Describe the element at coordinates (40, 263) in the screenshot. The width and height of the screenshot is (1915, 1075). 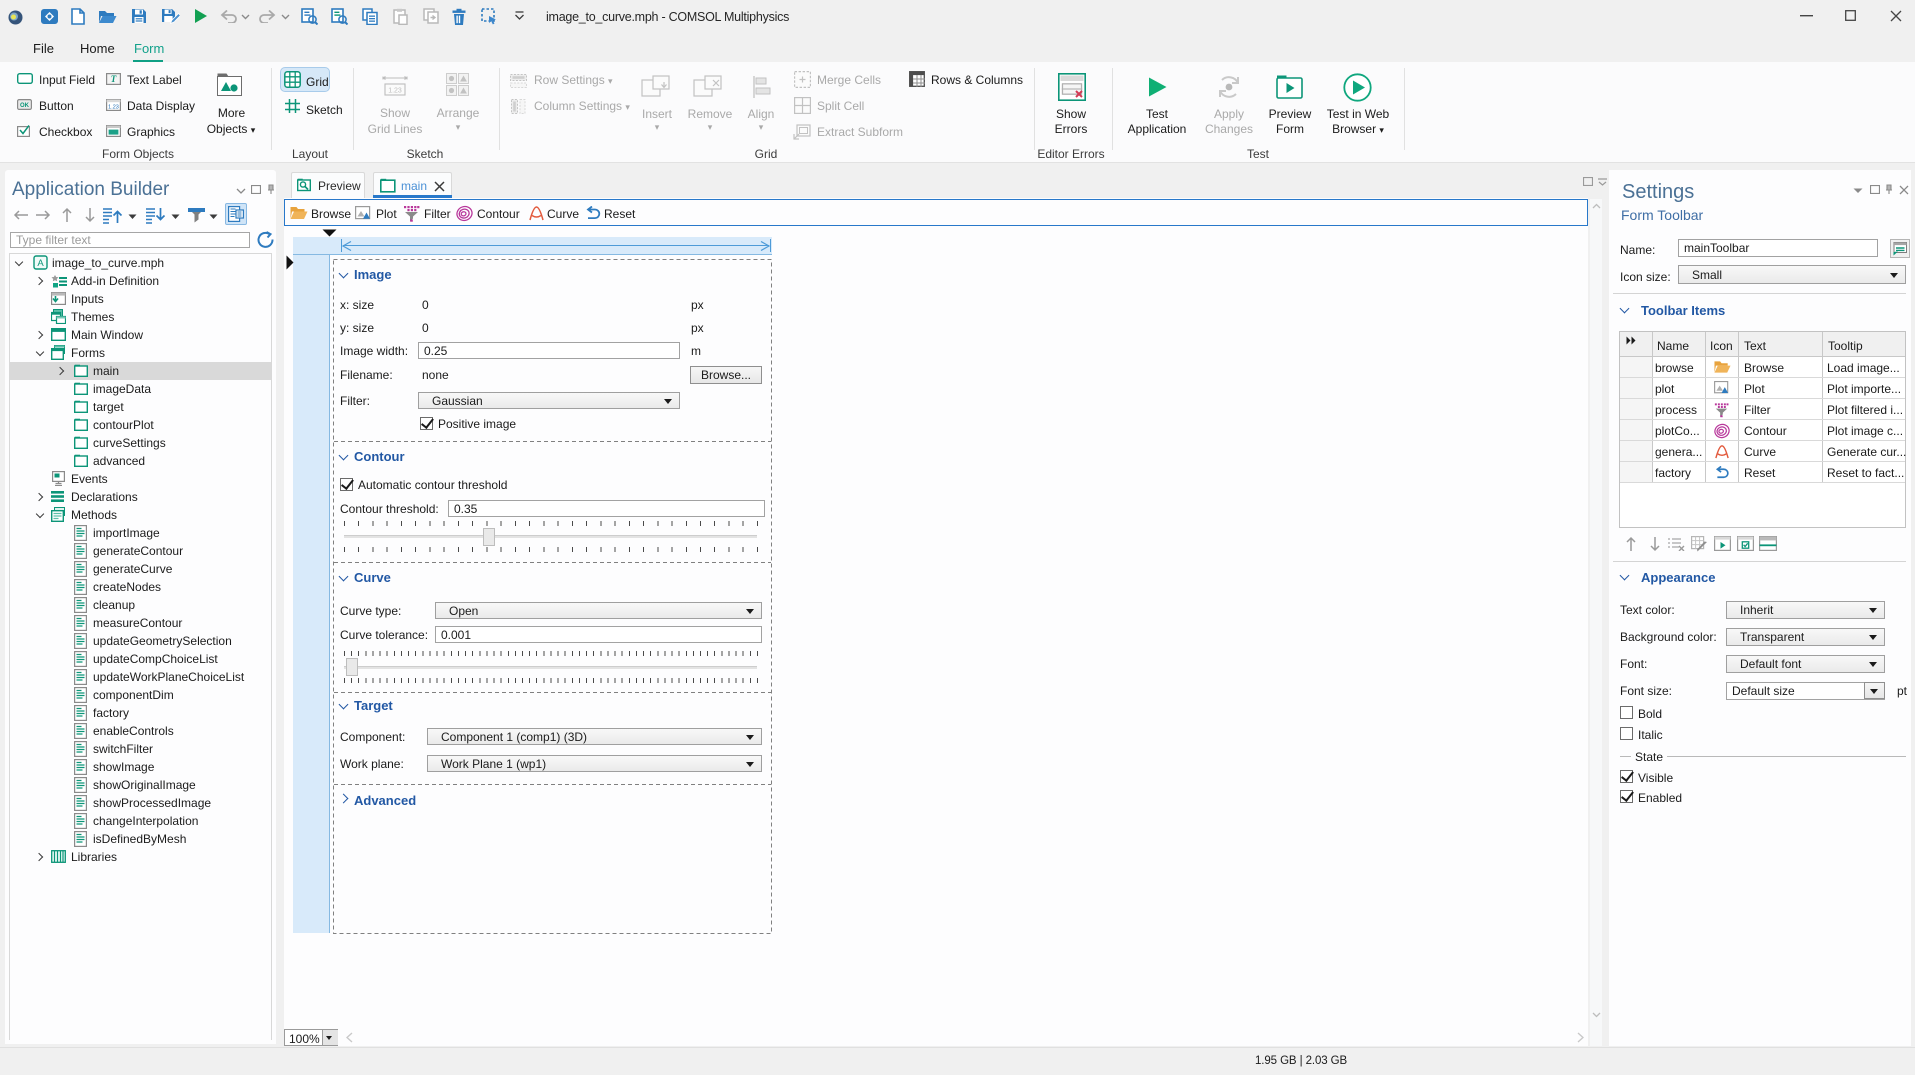
I see `svg-text: A` at that location.